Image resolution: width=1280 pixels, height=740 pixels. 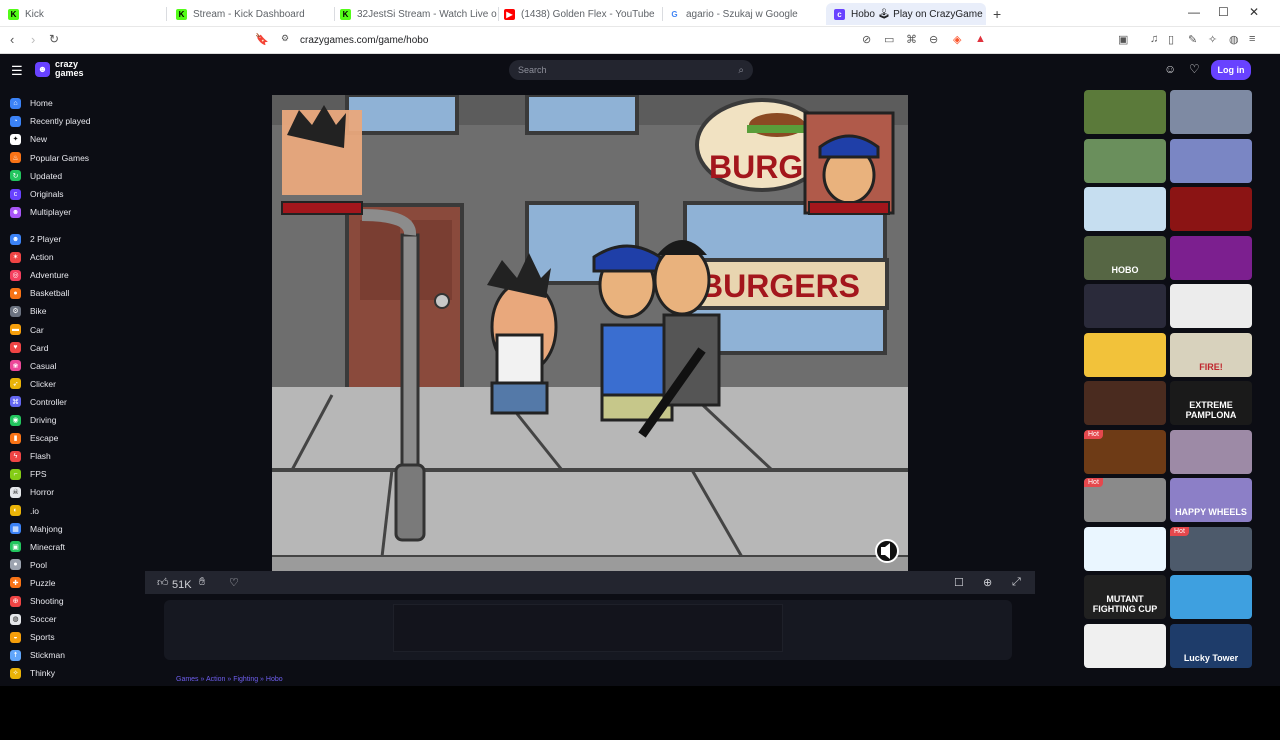 I want to click on browser-tab-2: K 32JestSi Stream - Watch Live on Ki, so click(x=414, y=14).